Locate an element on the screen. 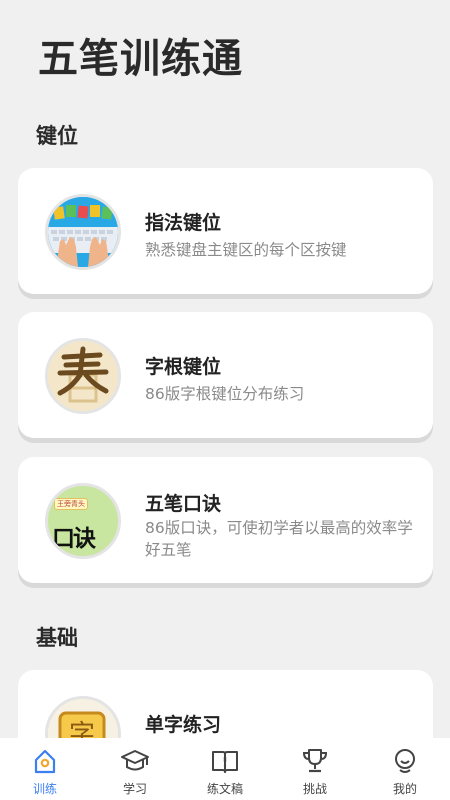 Image resolution: width=450 pixels, height=800 pixels. graduation-cap-icon is located at coordinates (135, 760).